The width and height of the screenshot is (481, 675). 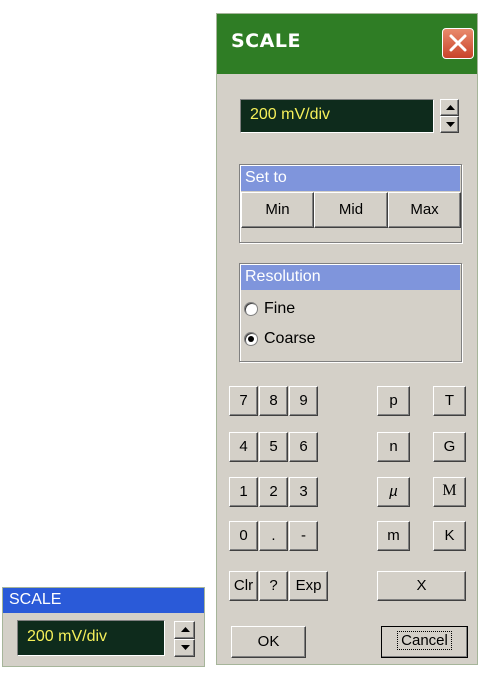 What do you see at coordinates (243, 536) in the screenshot?
I see `key-0: 0` at bounding box center [243, 536].